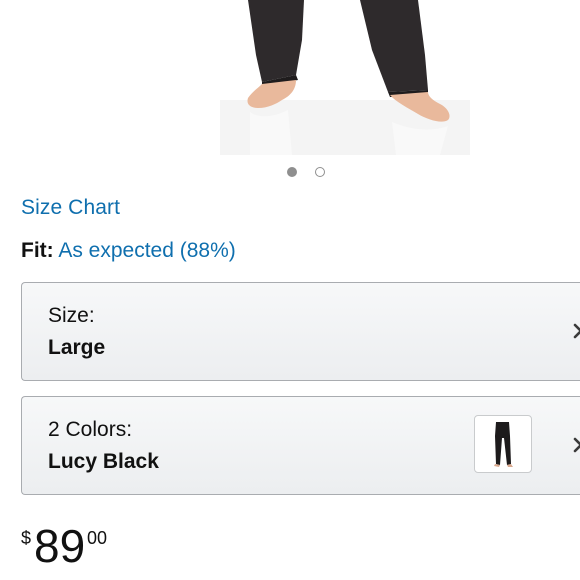 Image resolution: width=580 pixels, height=580 pixels. What do you see at coordinates (146, 250) in the screenshot?
I see `fit-value-link: As expected (88%)` at bounding box center [146, 250].